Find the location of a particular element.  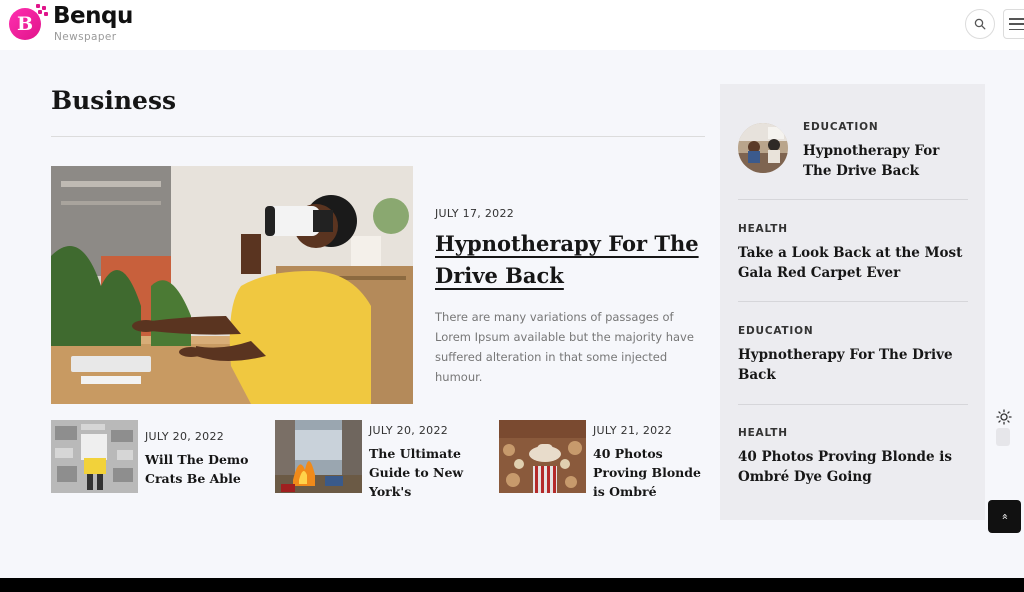

featured-title-link: Hypnotherapy For The Drive Back is located at coordinates (570, 260).